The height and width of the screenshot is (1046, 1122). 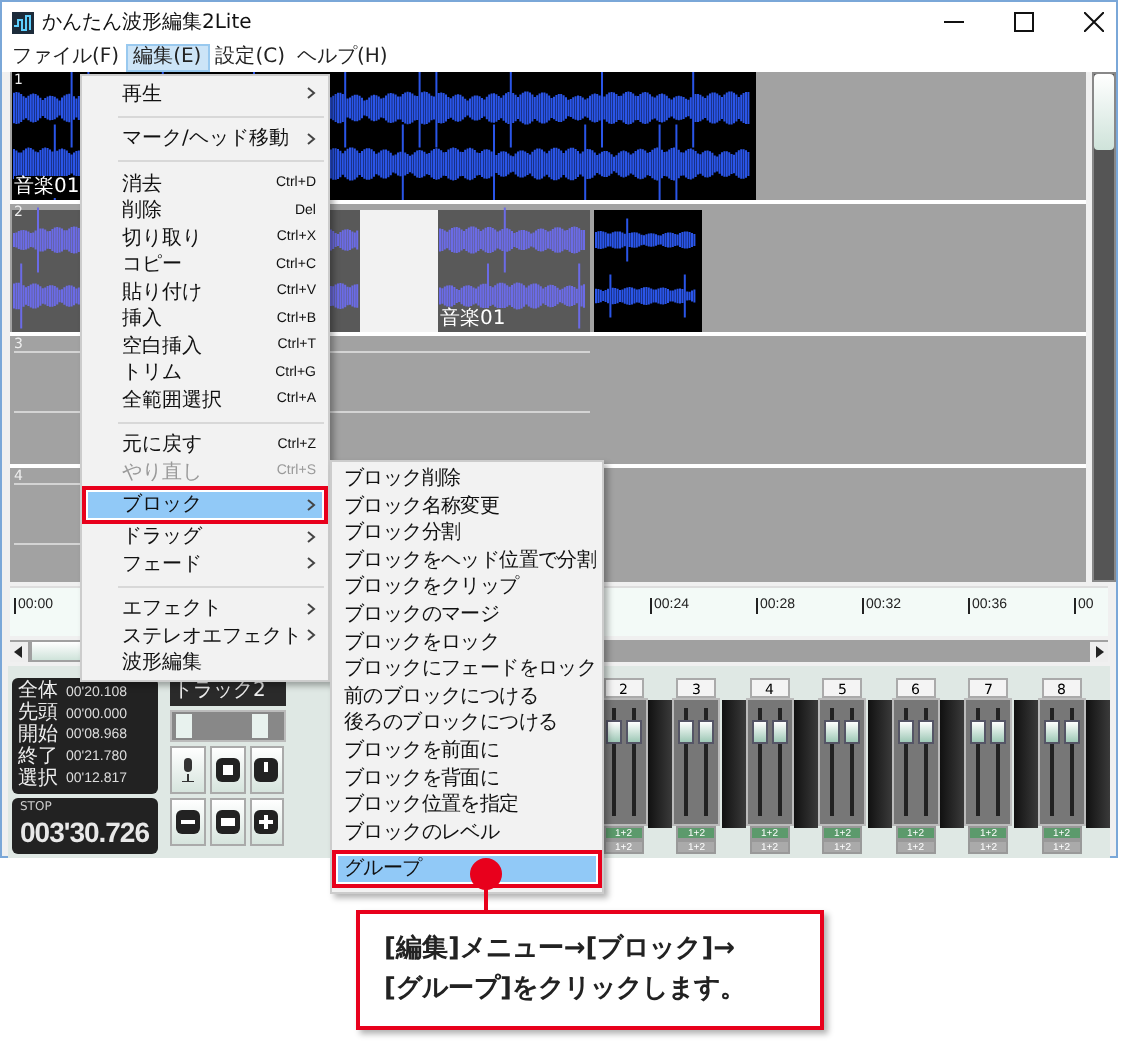 What do you see at coordinates (38, 692) in the screenshot?
I see `info-label: 全体` at bounding box center [38, 692].